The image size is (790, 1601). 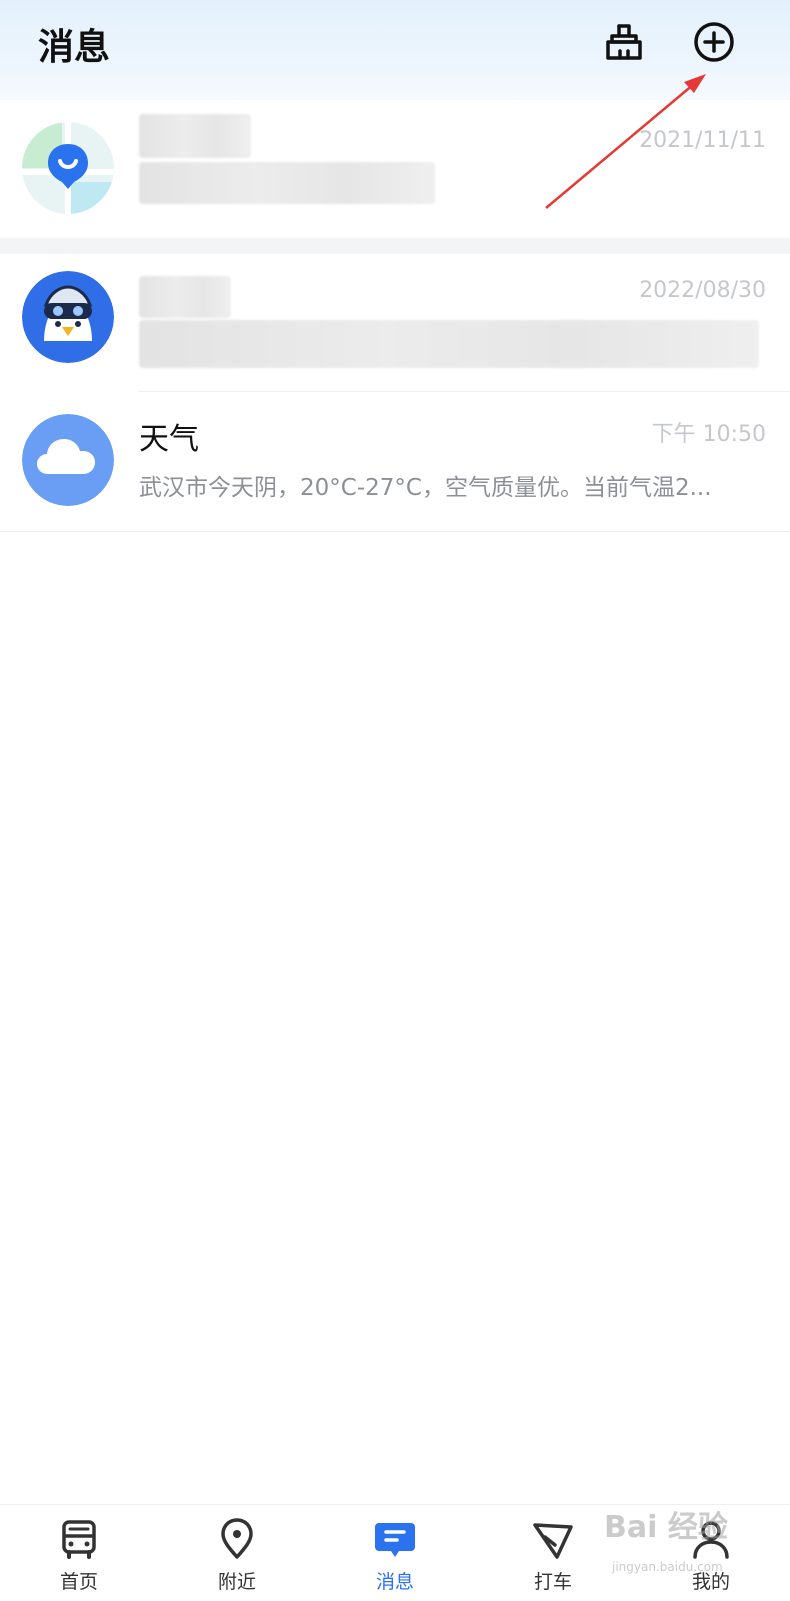 I want to click on message-item: 2021/11/11, so click(x=395, y=169).